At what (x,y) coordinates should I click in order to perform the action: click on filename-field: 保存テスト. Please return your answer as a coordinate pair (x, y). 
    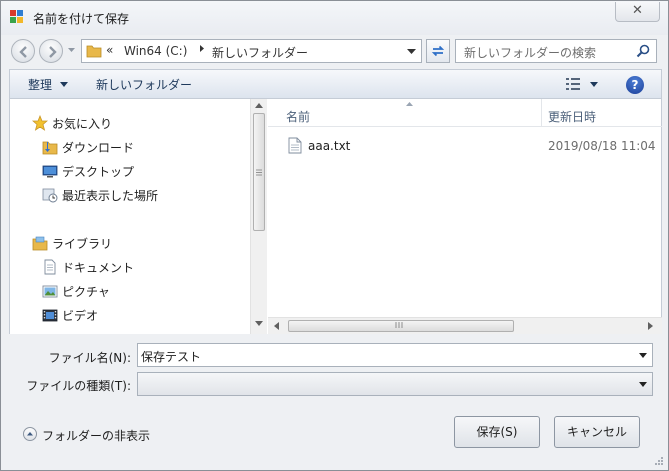
    Looking at the image, I should click on (395, 355).